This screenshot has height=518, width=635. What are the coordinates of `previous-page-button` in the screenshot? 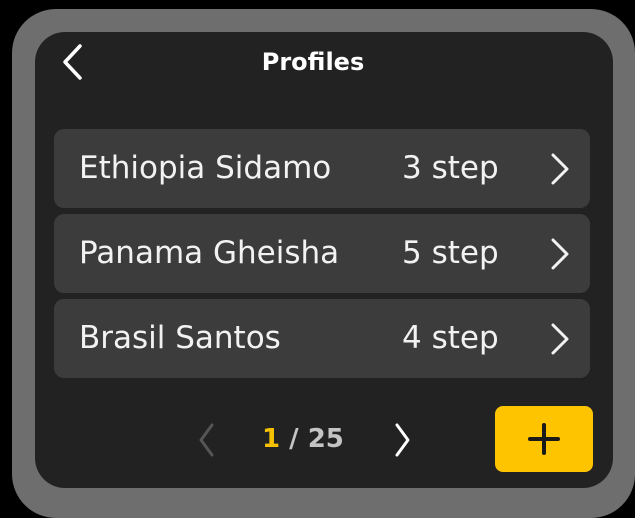 It's located at (208, 440).